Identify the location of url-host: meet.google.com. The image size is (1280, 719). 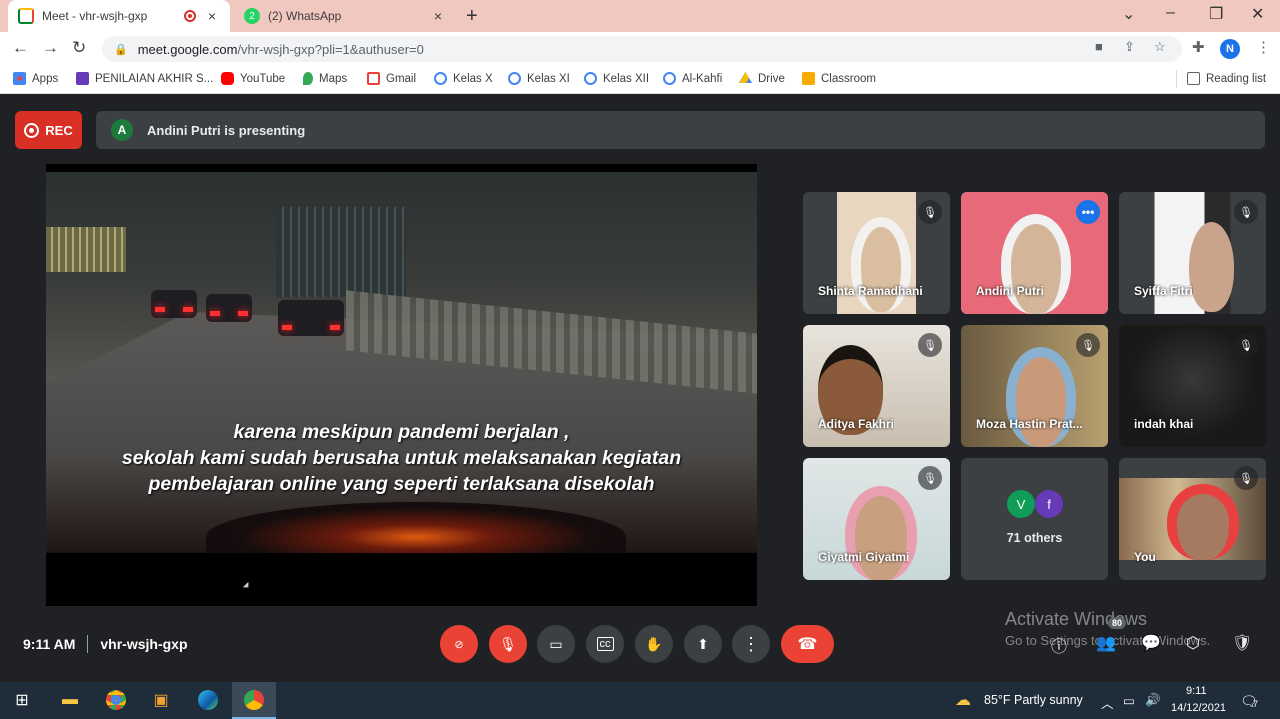
(187, 49).